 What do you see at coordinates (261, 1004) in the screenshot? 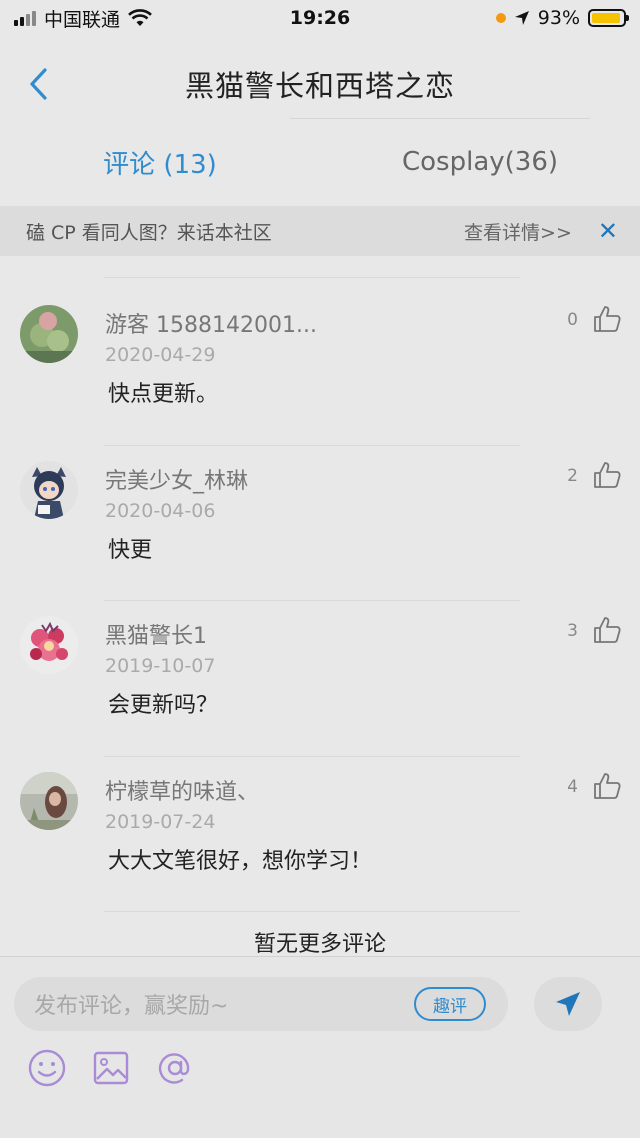
I see `comment-input: 发布评论，赢奖励~ 趣评` at bounding box center [261, 1004].